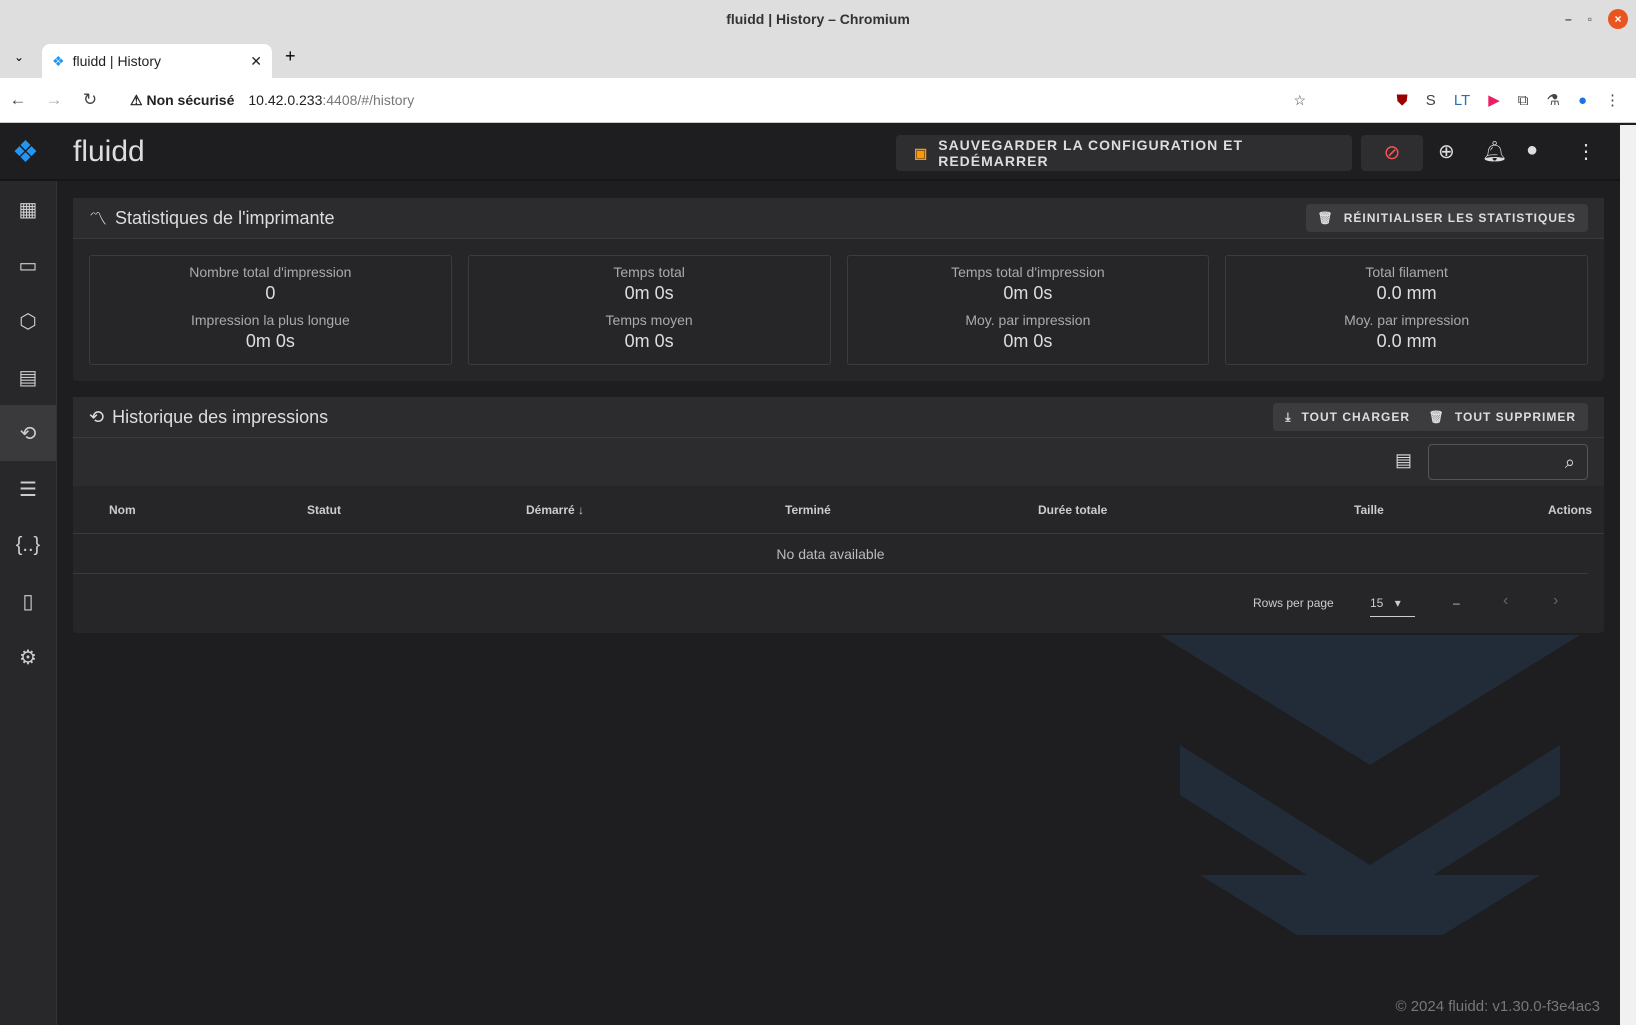 The height and width of the screenshot is (1025, 1636). What do you see at coordinates (818, 58) in the screenshot?
I see `tab-bar: ⌄ ❖ fluidd | History ✕ +` at bounding box center [818, 58].